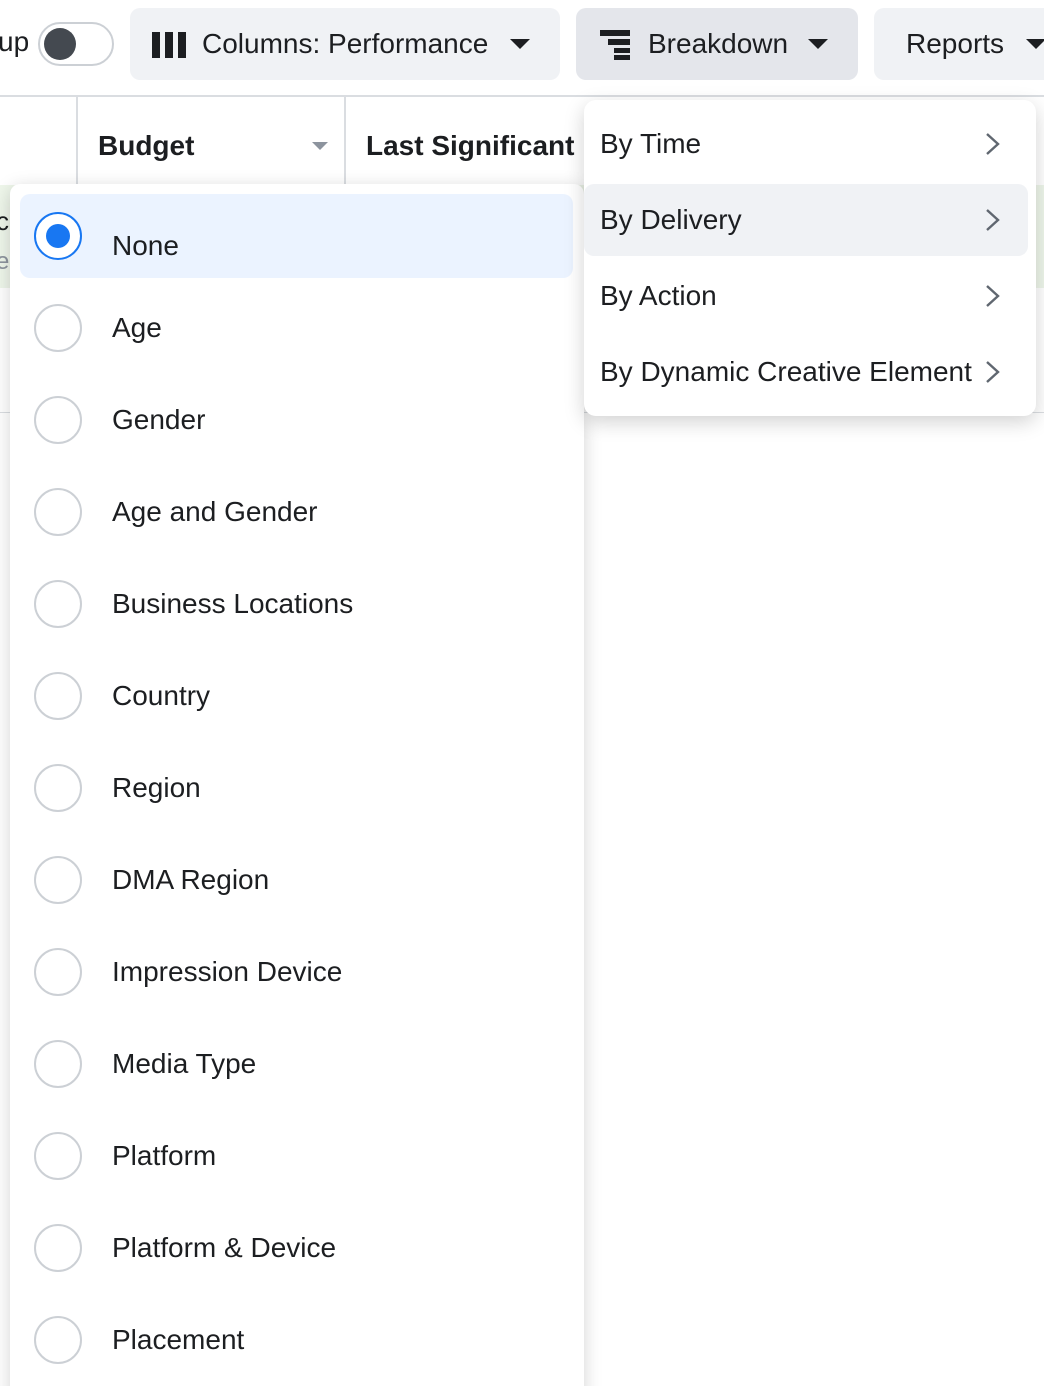  I want to click on submenu-item-by-action: By Action, so click(806, 296).